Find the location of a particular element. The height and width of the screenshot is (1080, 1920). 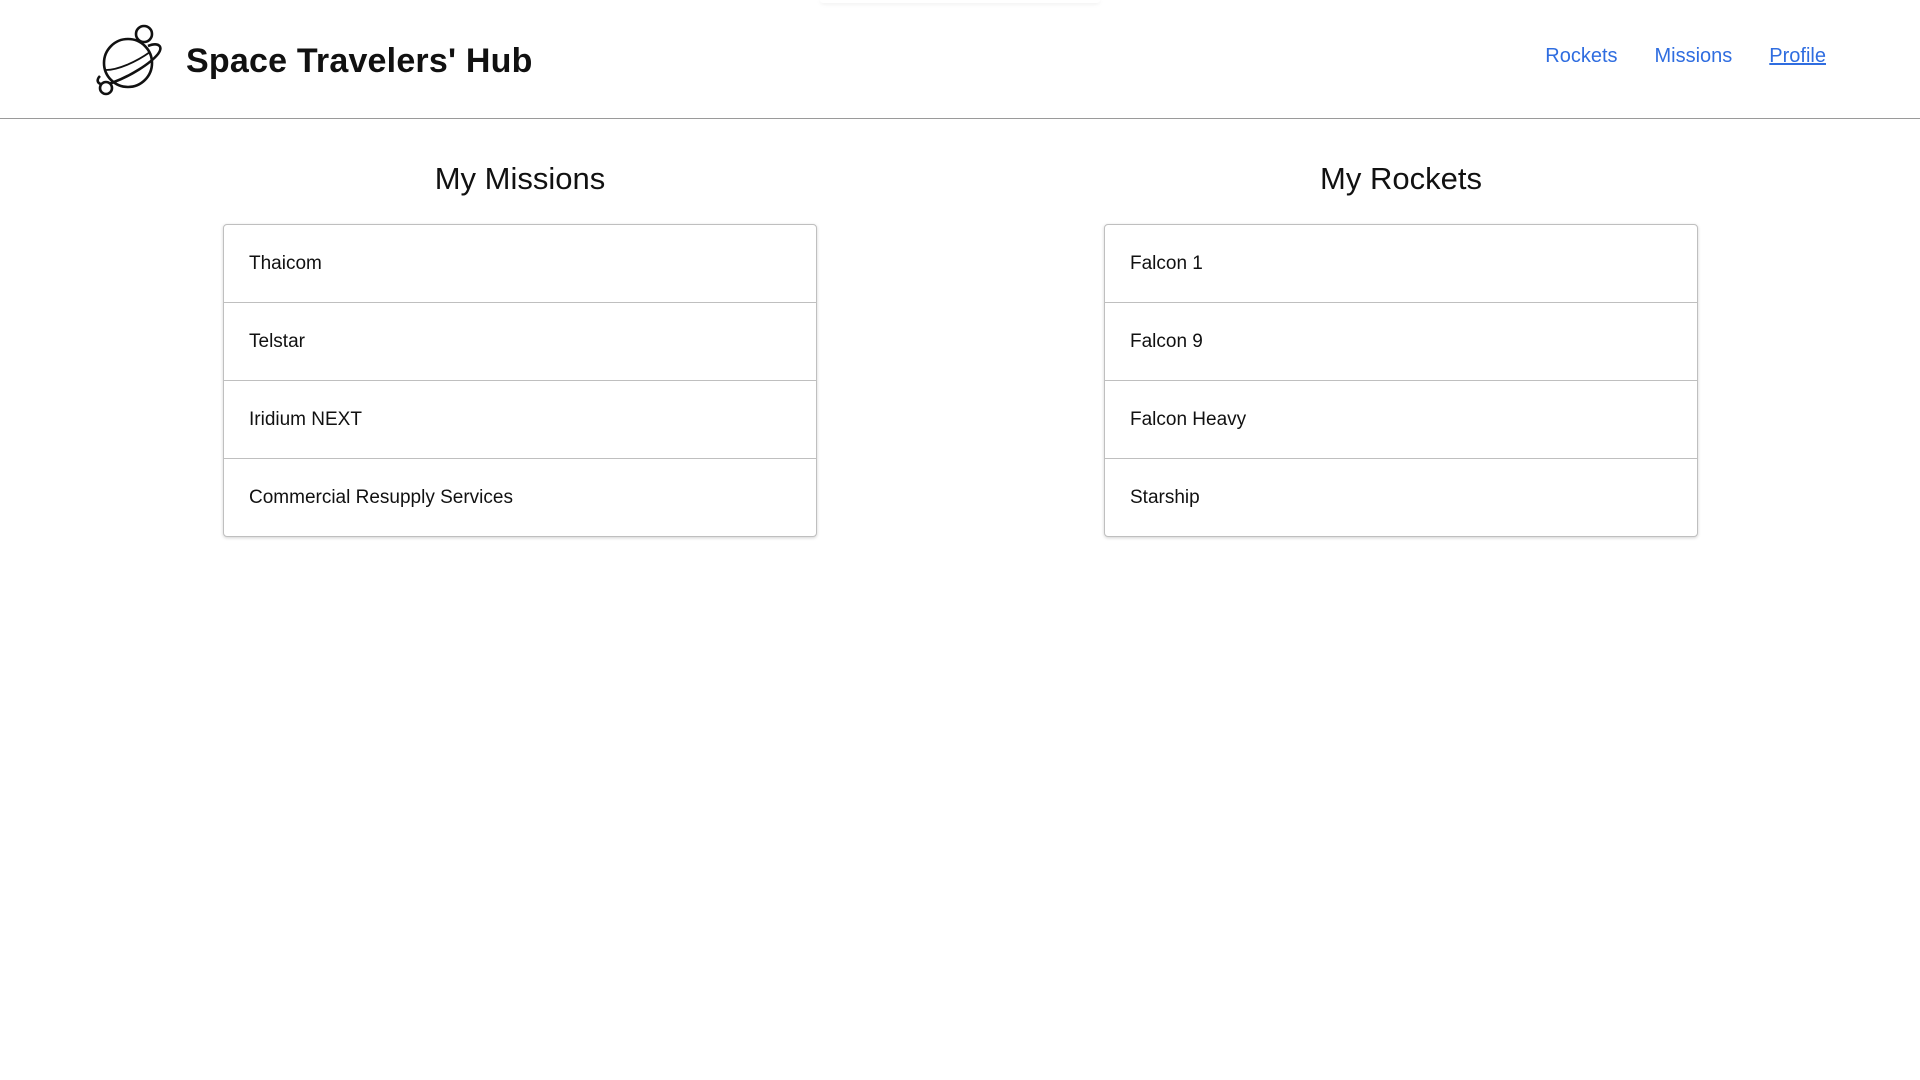

rocket-item: Starship is located at coordinates (1165, 497).